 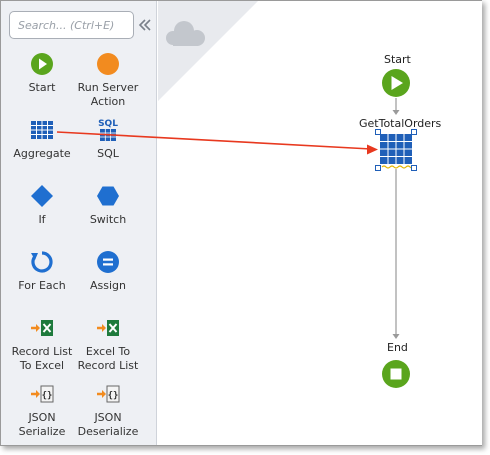 I want to click on json-deserialize-icon: {}, so click(x=108, y=394).